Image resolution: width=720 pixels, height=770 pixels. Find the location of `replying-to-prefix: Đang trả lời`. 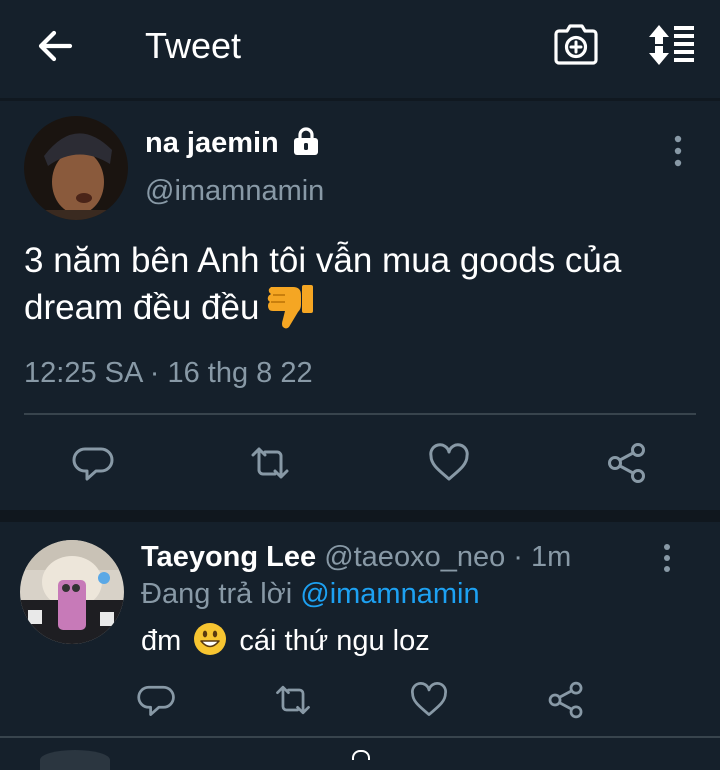

replying-to-prefix: Đang trả lời is located at coordinates (217, 594).